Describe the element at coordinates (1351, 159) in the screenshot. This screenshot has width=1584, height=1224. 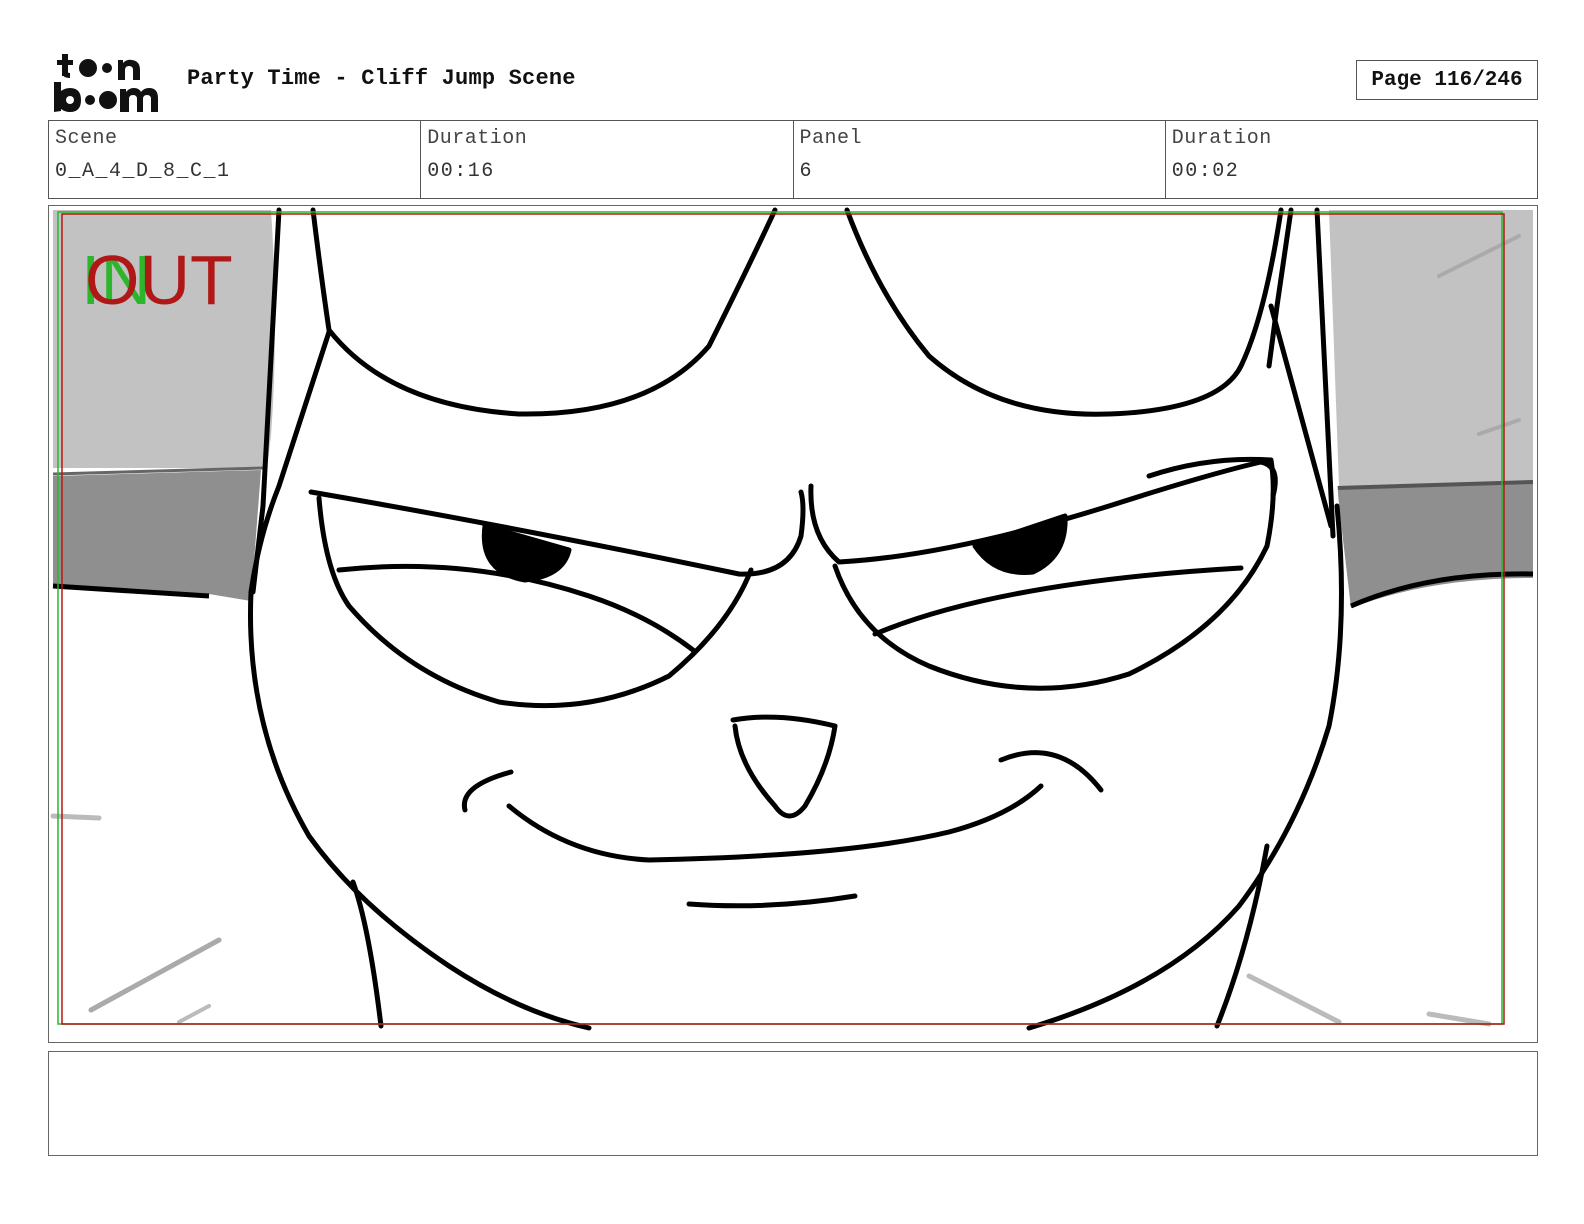
I see `panel-duration-cell: Duration 00:02` at that location.